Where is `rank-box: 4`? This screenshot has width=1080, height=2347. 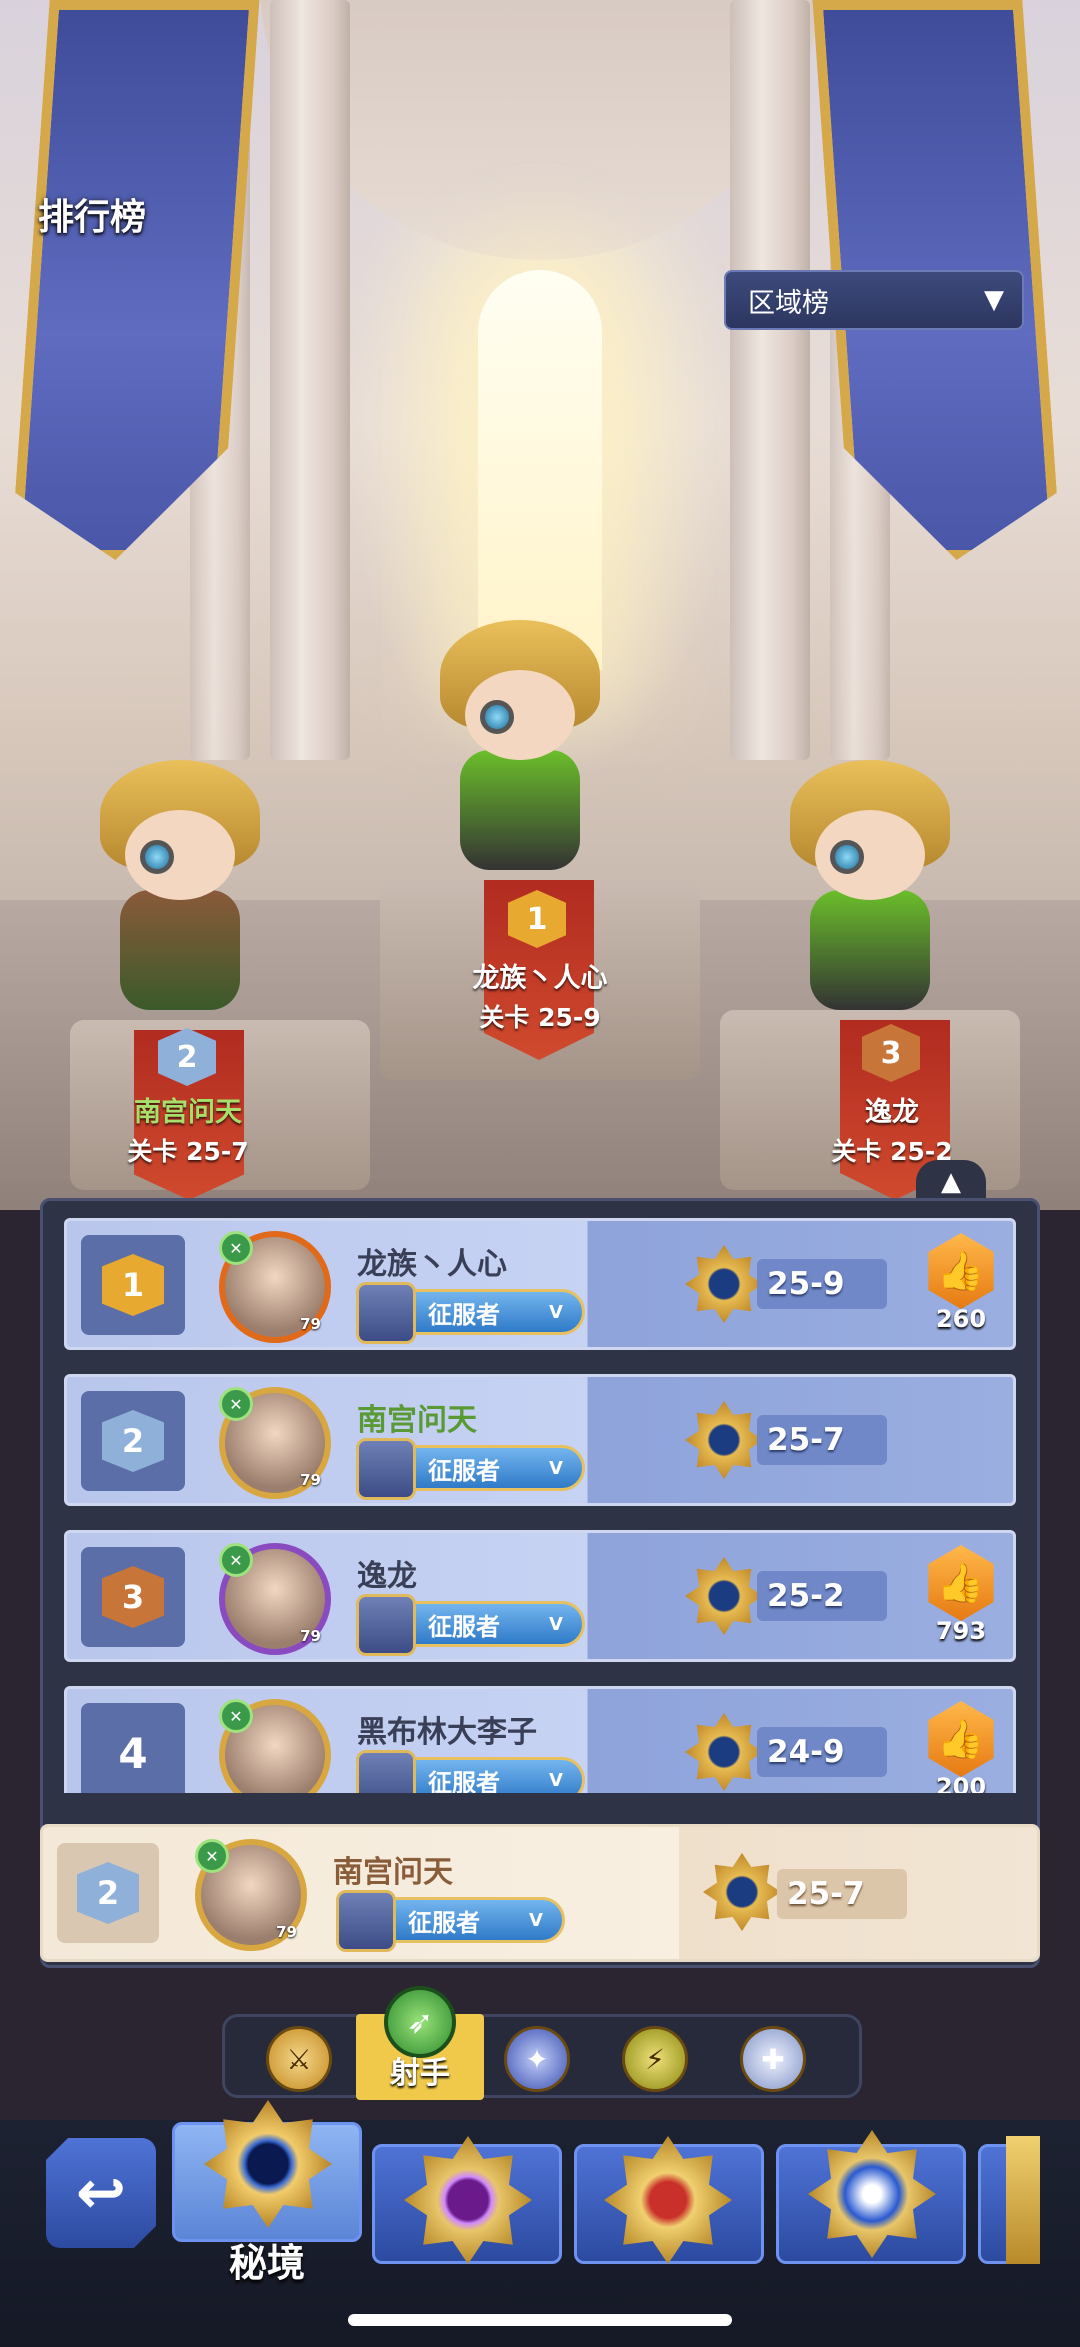
rank-box: 4 is located at coordinates (133, 1748).